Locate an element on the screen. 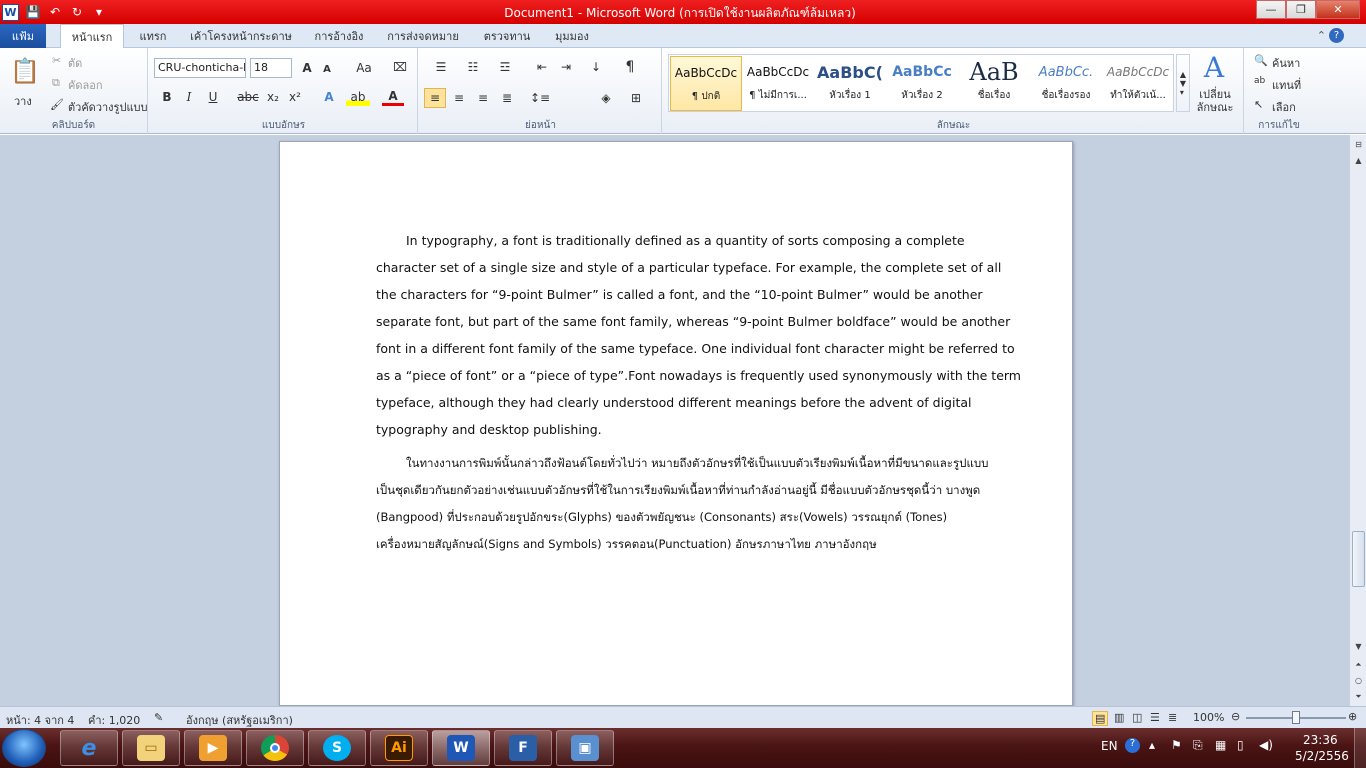 This screenshot has width=1366, height=768. format-painter-button: ตัวคัดวางรูปแบบ is located at coordinates (108, 107).